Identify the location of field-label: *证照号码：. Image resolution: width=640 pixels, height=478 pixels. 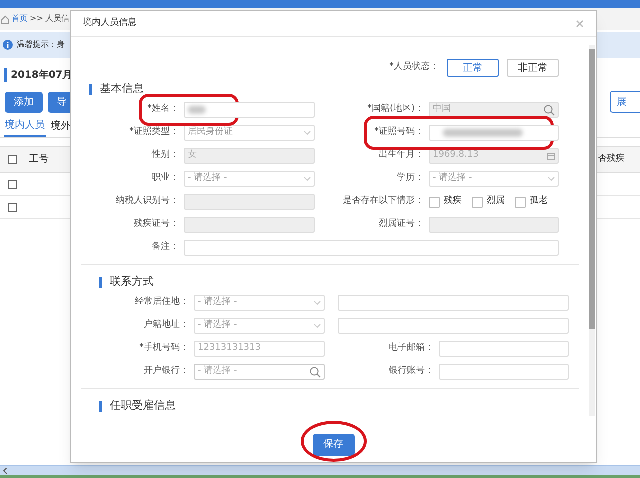
(399, 133).